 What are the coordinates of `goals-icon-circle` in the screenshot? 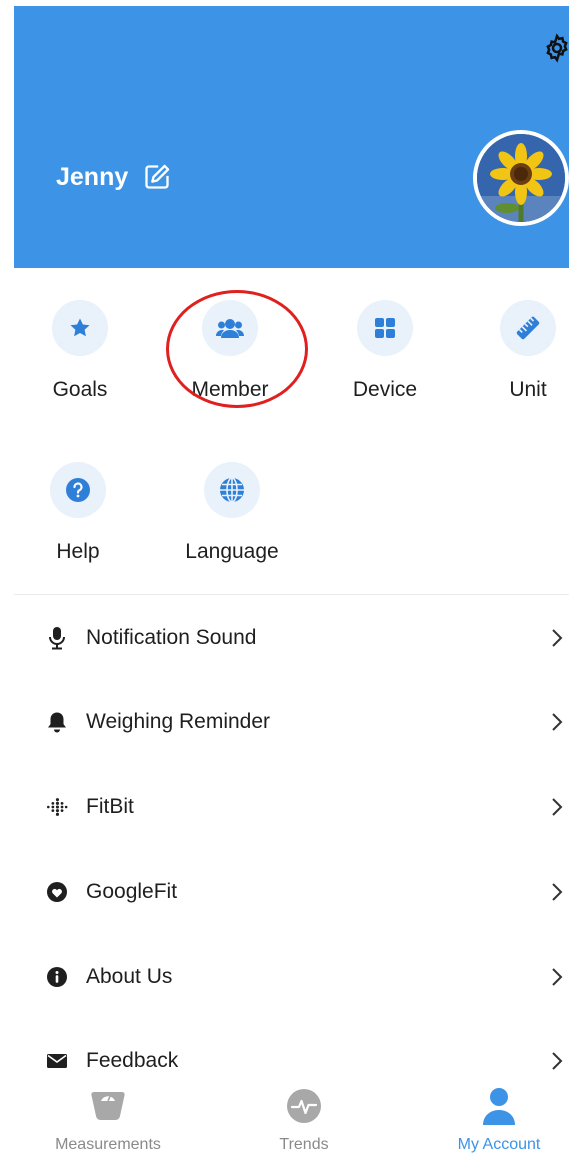 It's located at (80, 328).